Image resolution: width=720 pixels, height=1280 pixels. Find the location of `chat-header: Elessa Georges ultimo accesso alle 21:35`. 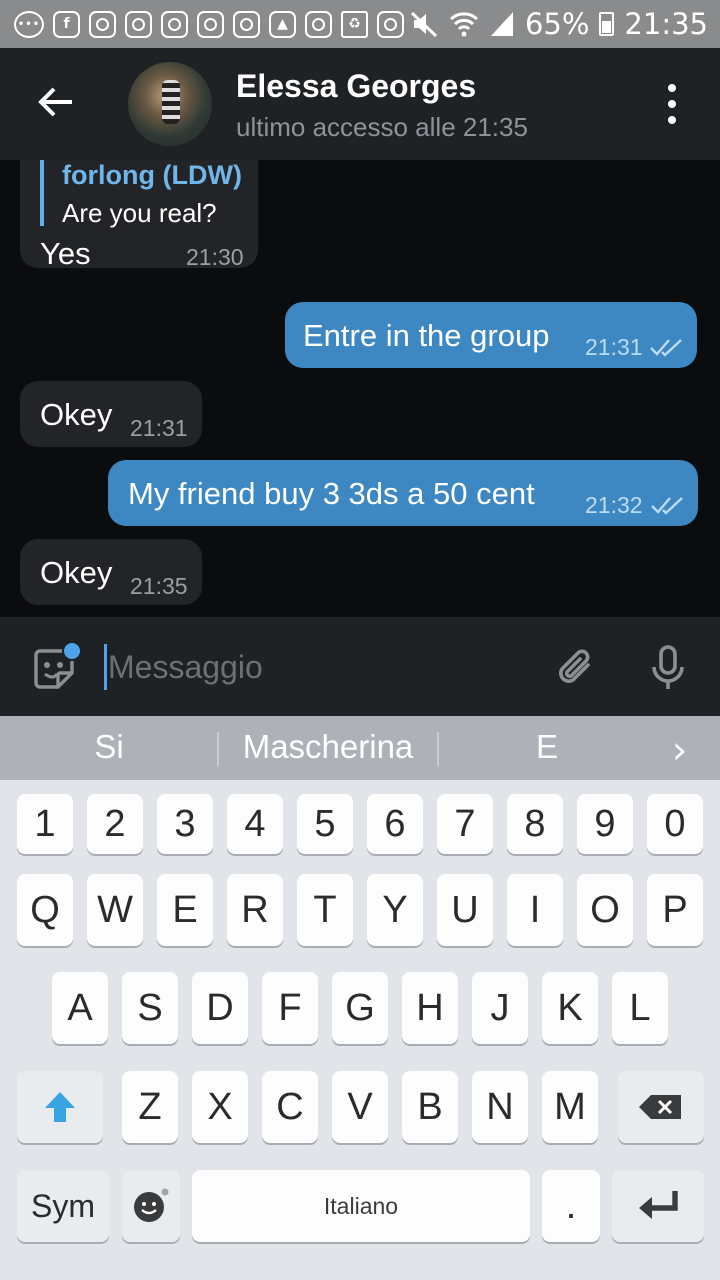

chat-header: Elessa Georges ultimo accesso alle 21:35 is located at coordinates (360, 104).